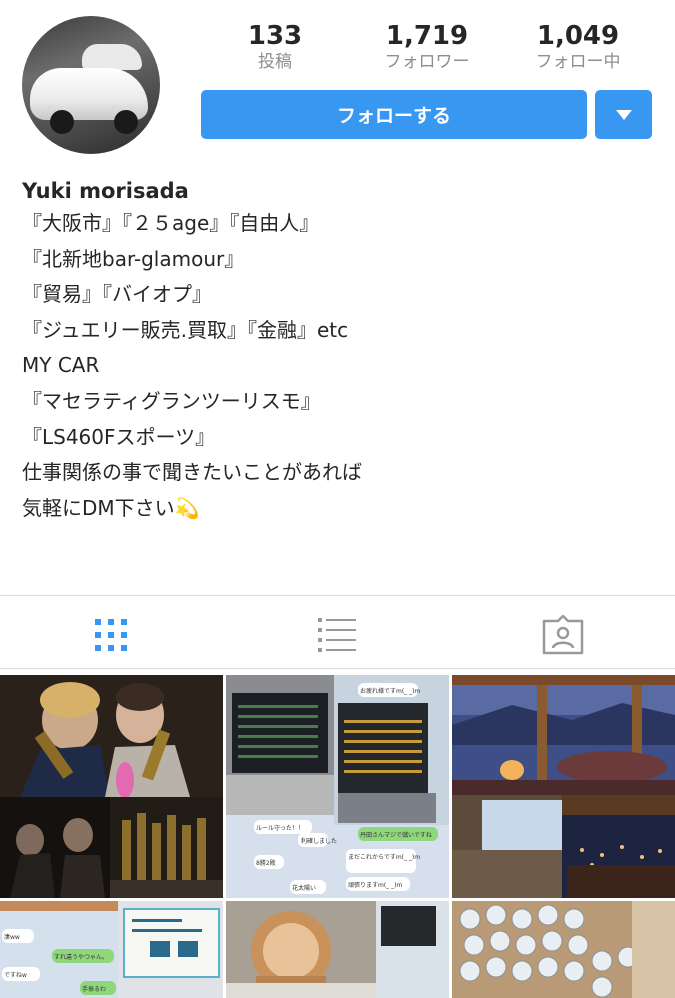 The image size is (675, 998). What do you see at coordinates (185, 329) in the screenshot?
I see `bio-line: 『ジュエリー販売.買取』『金融』etc` at bounding box center [185, 329].